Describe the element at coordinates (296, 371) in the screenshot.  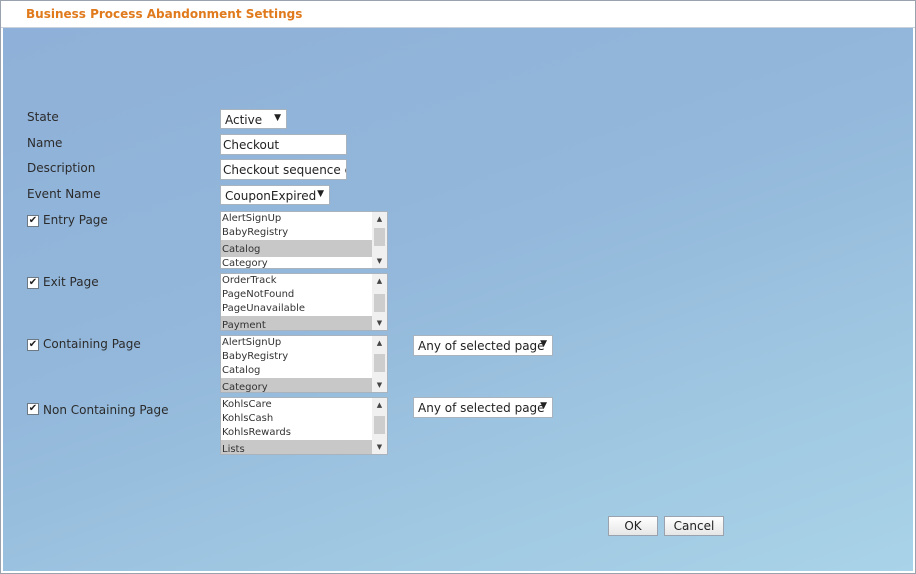
I see `list-item: Catalog` at that location.